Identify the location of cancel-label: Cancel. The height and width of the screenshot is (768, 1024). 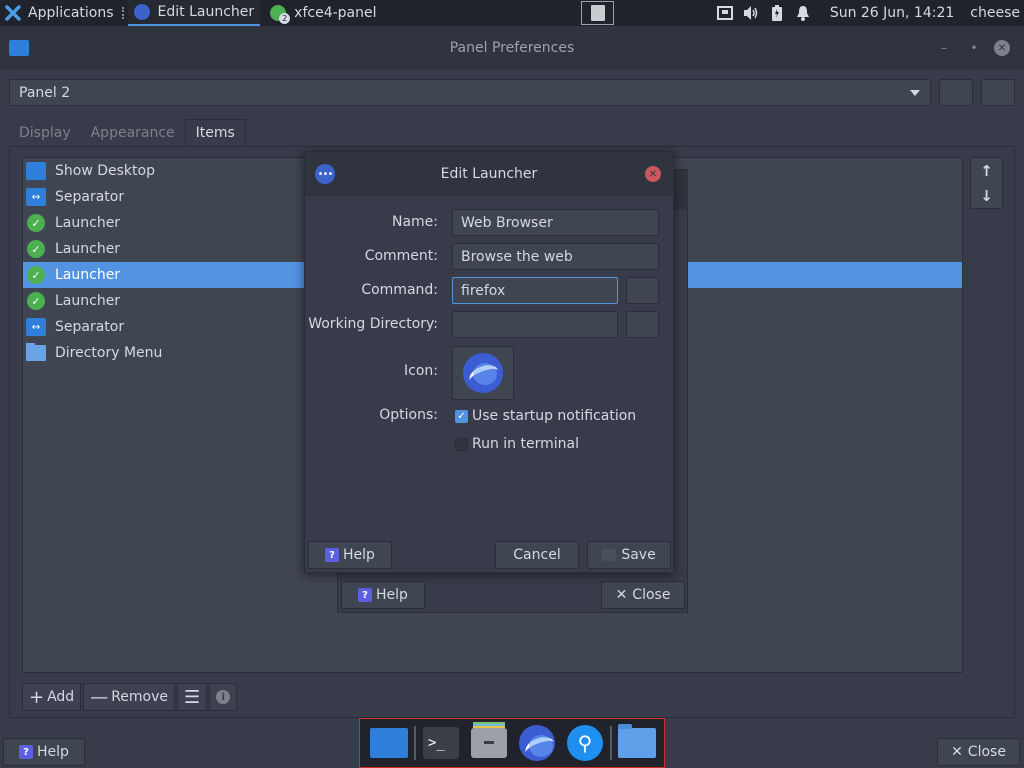
(537, 555).